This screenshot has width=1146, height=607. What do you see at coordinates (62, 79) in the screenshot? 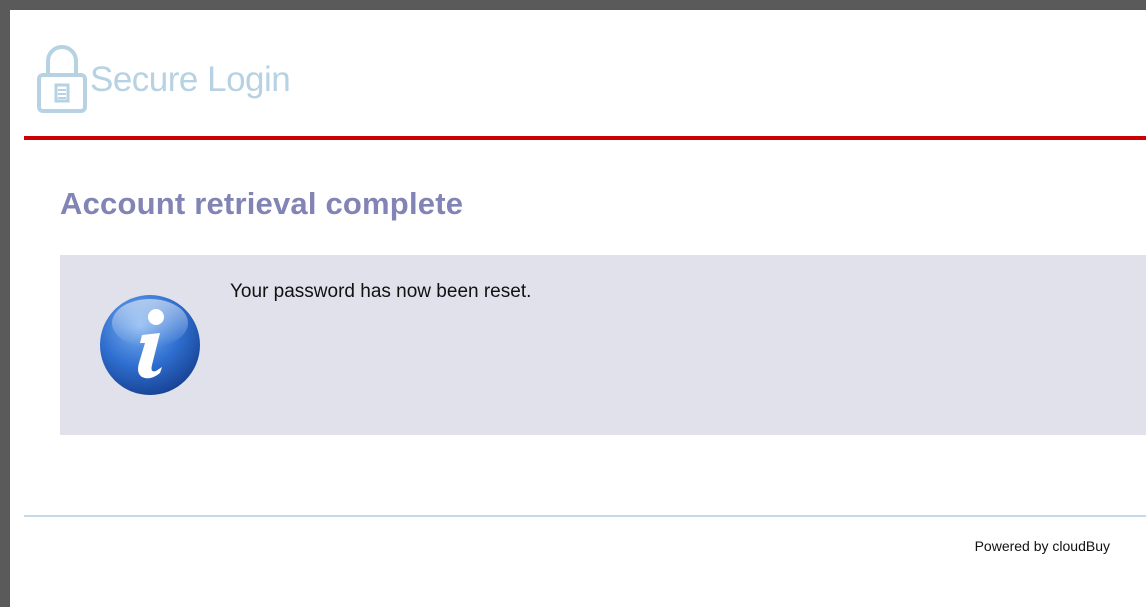
I see `padlock-icon` at bounding box center [62, 79].